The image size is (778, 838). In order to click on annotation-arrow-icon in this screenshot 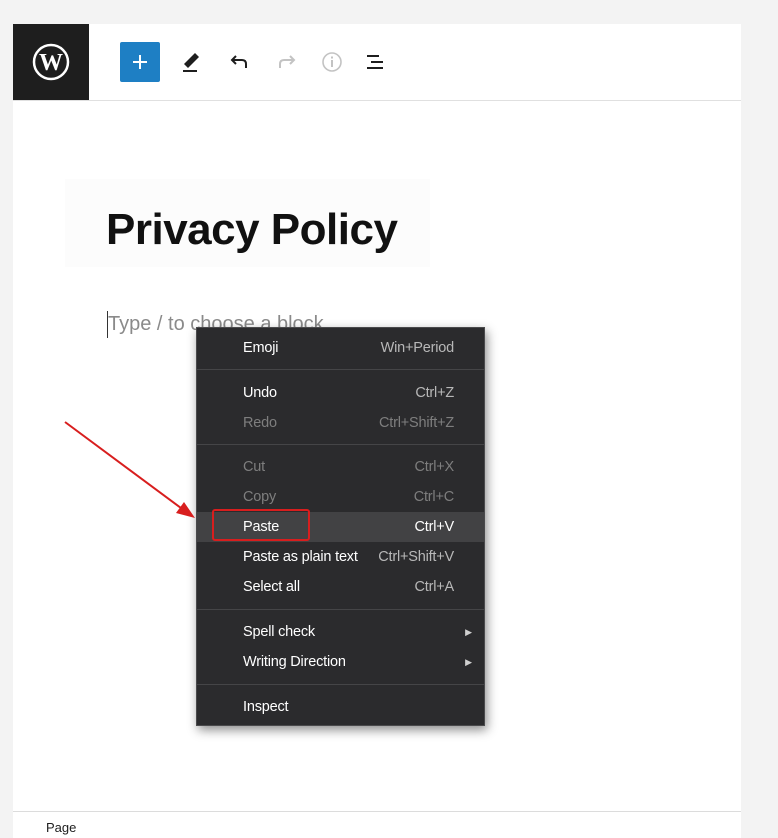, I will do `click(129, 469)`.